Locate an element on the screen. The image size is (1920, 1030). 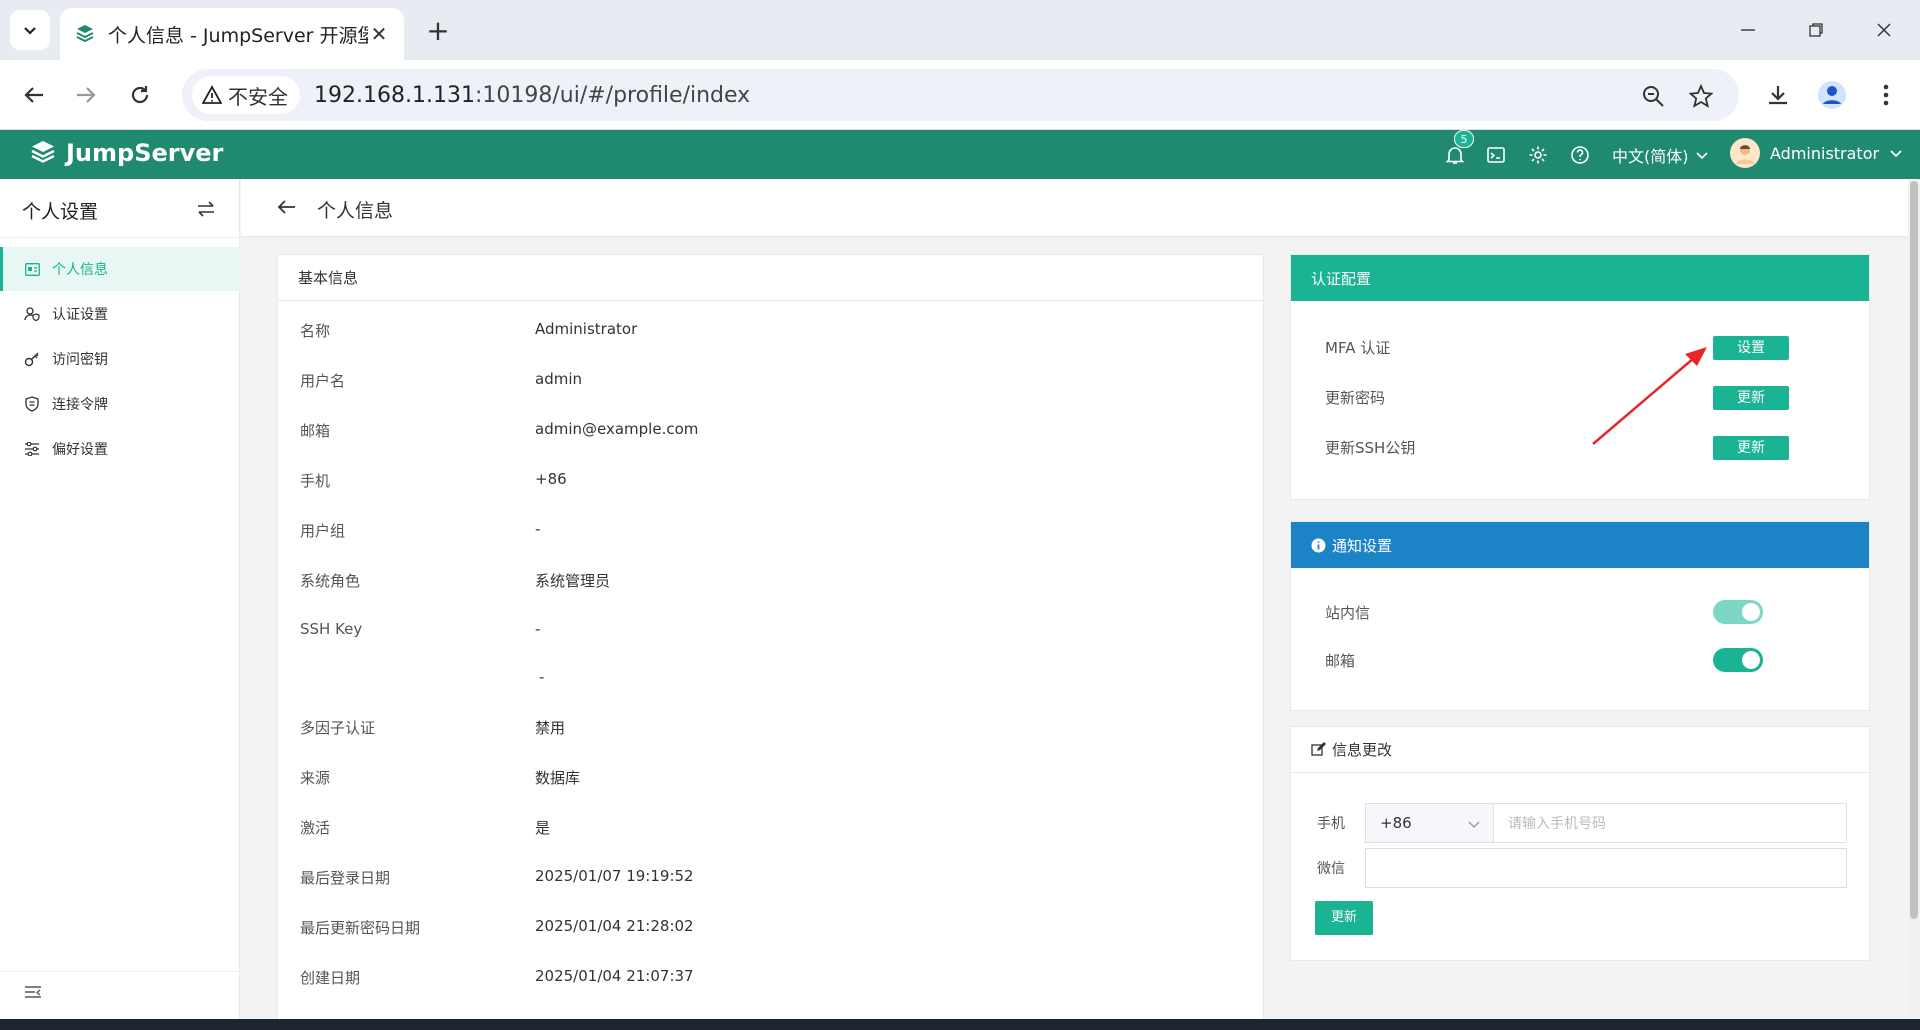
sidebar-item-auth: 认证设置 is located at coordinates (120, 314).